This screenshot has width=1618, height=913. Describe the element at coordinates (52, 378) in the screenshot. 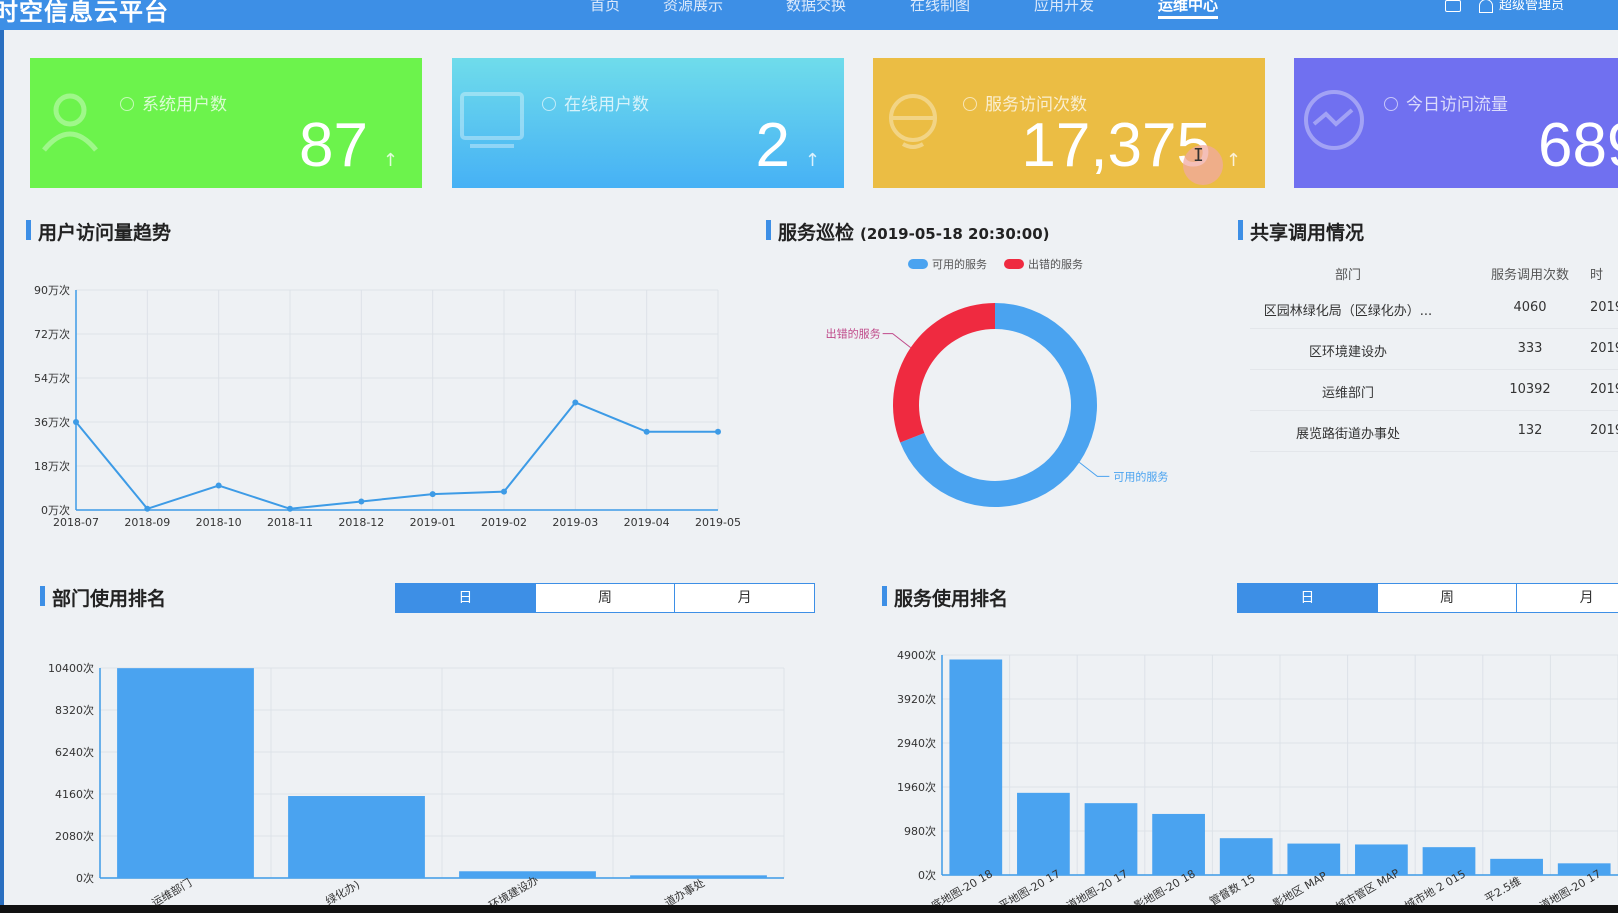

I see `y-tick-label: 54万次` at that location.